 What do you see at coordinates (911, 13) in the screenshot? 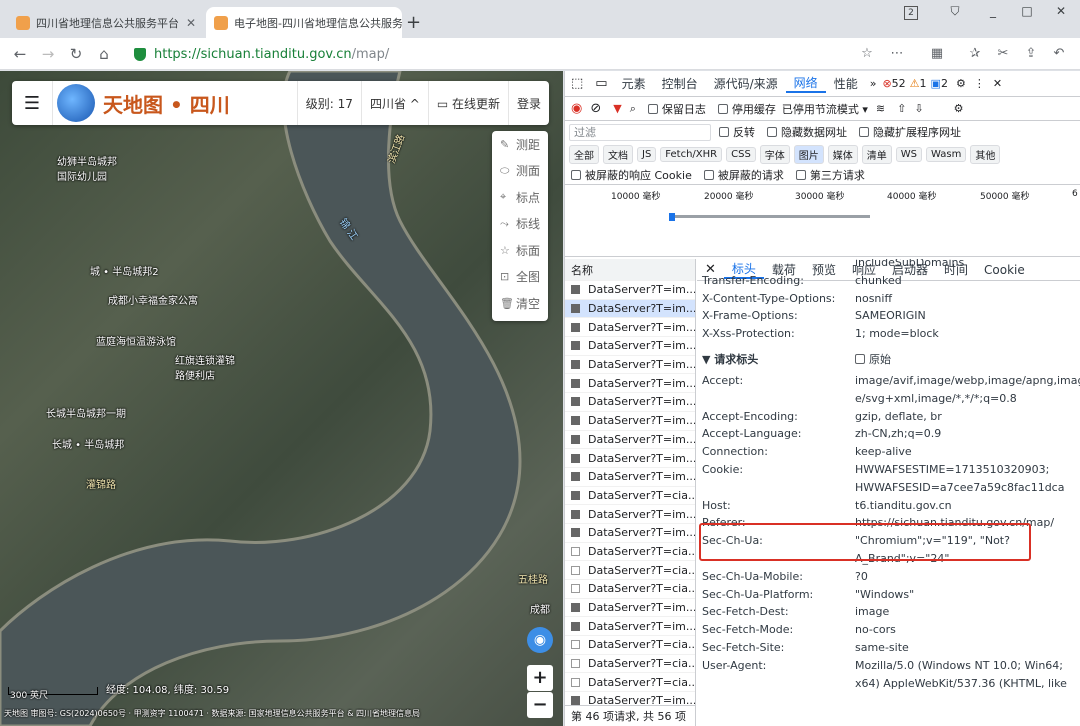
I see `tab-count-button: 2` at bounding box center [911, 13].